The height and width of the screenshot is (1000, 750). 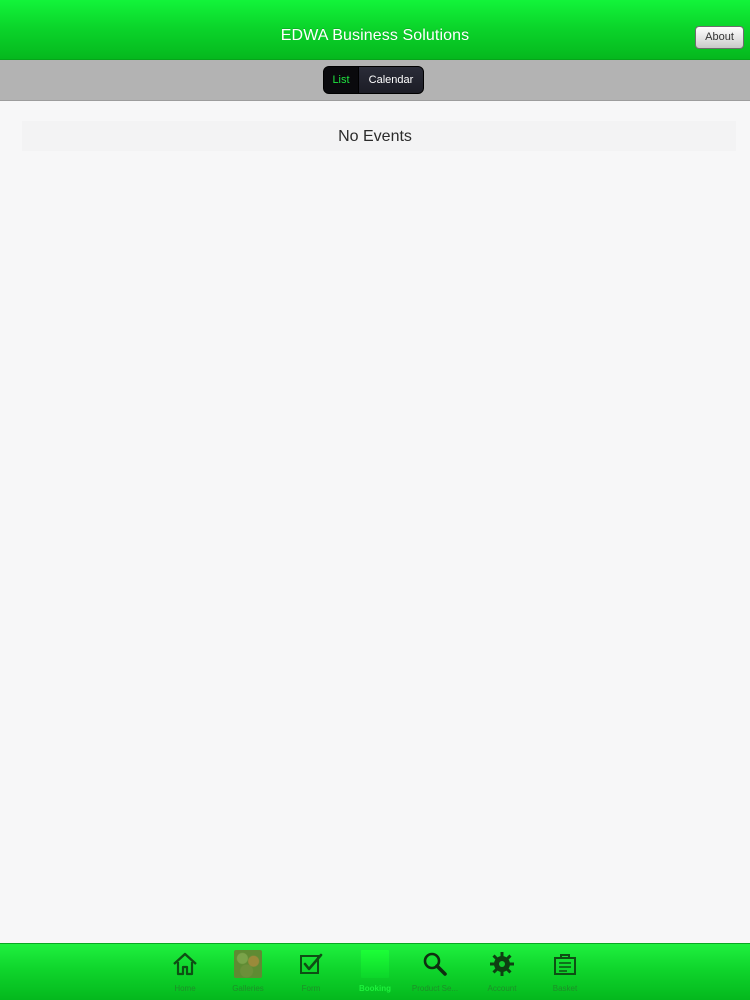 I want to click on tab-label: Booking, so click(x=375, y=988).